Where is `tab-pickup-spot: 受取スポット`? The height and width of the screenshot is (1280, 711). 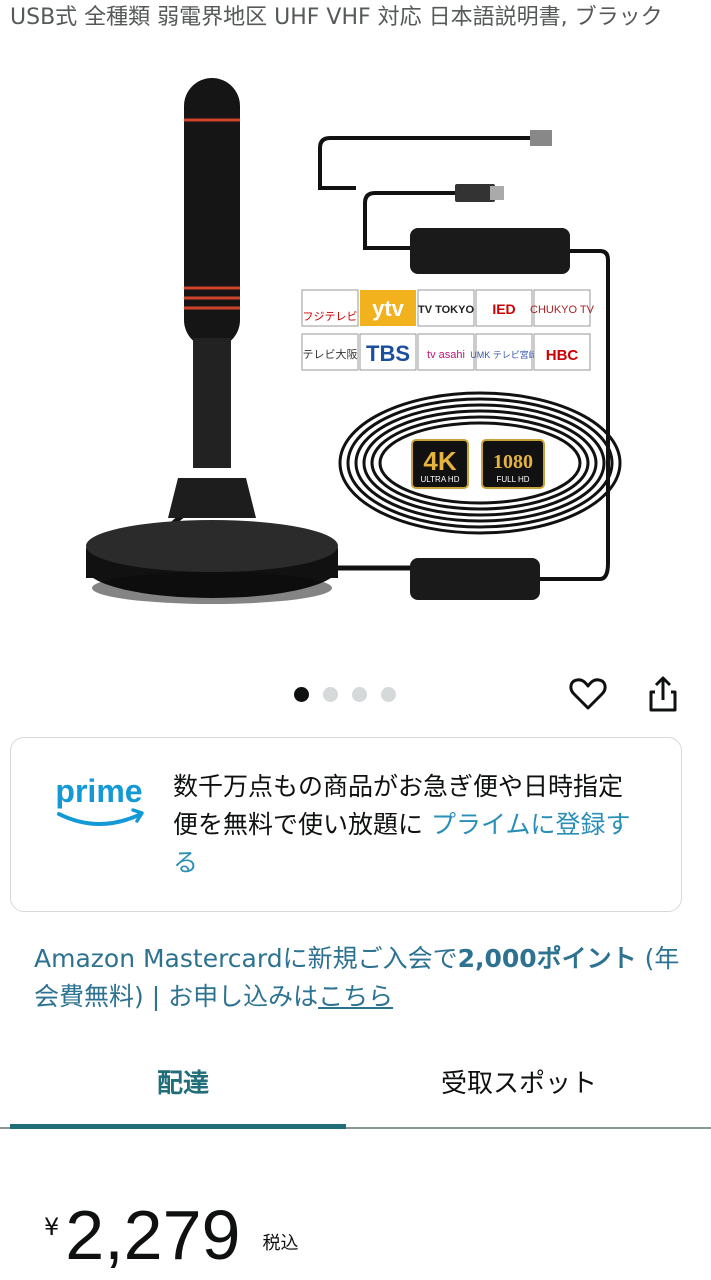 tab-pickup-spot: 受取スポット is located at coordinates (519, 1087).